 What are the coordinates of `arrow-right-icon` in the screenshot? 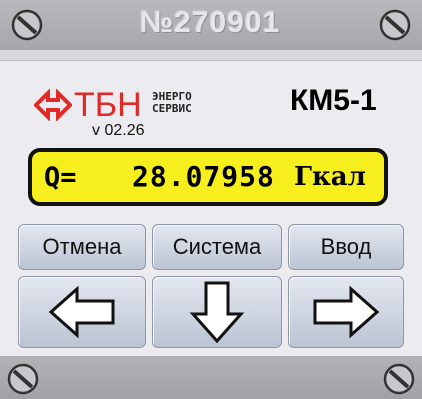 It's located at (346, 312).